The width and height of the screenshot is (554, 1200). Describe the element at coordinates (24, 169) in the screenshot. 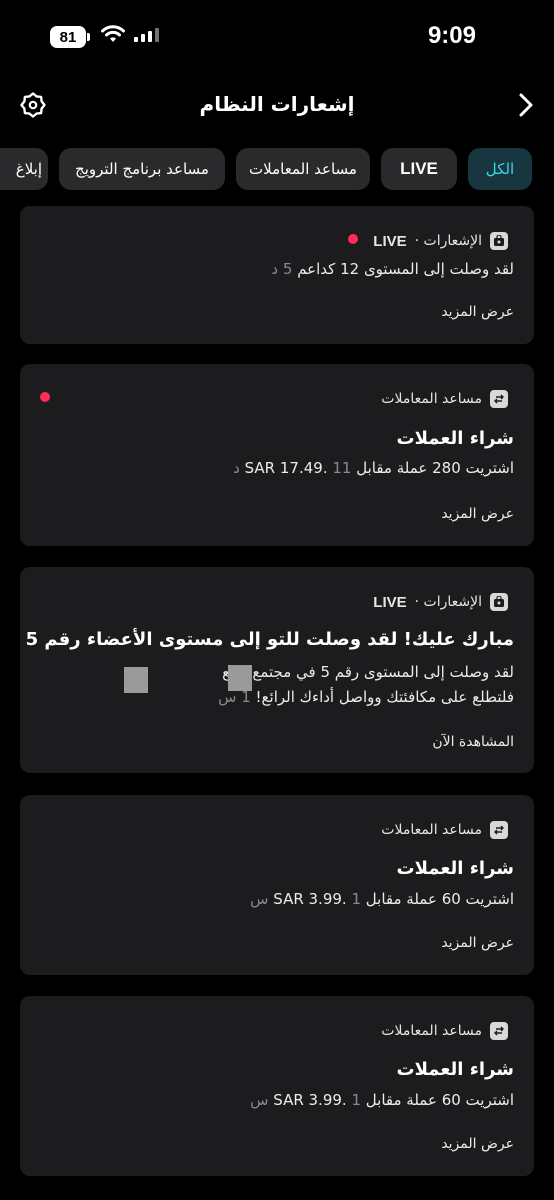

I see `tab-report: إبلاغ` at that location.